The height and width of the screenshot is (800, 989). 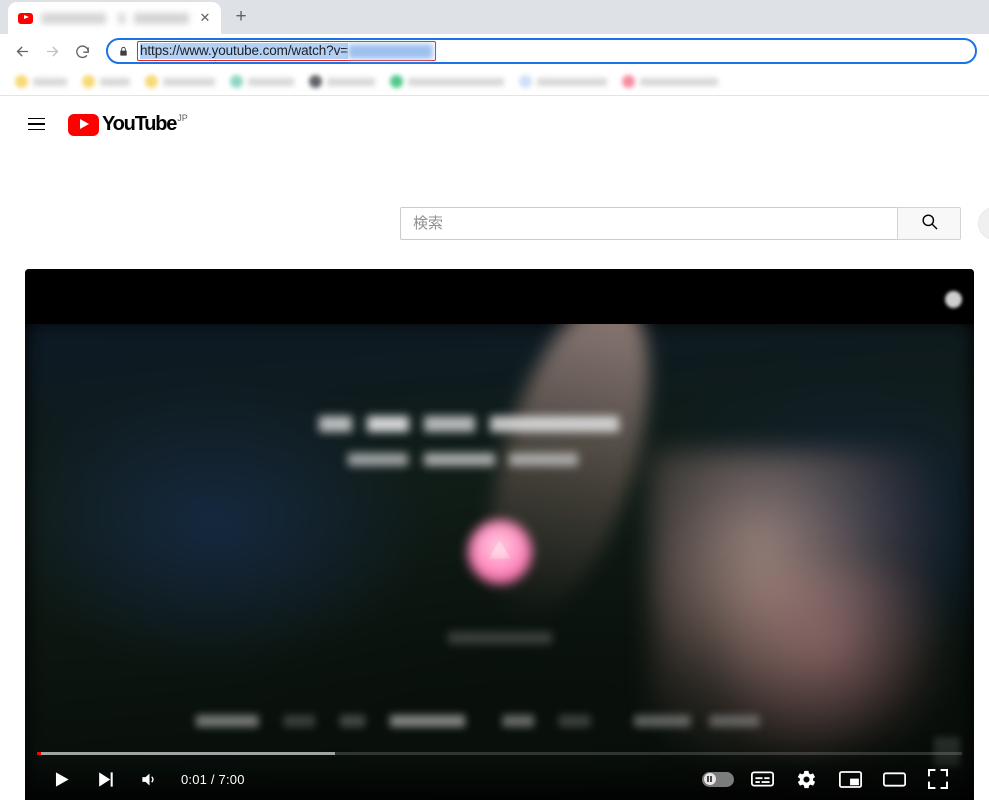 I want to click on video-overlay-dot, so click(x=953, y=299).